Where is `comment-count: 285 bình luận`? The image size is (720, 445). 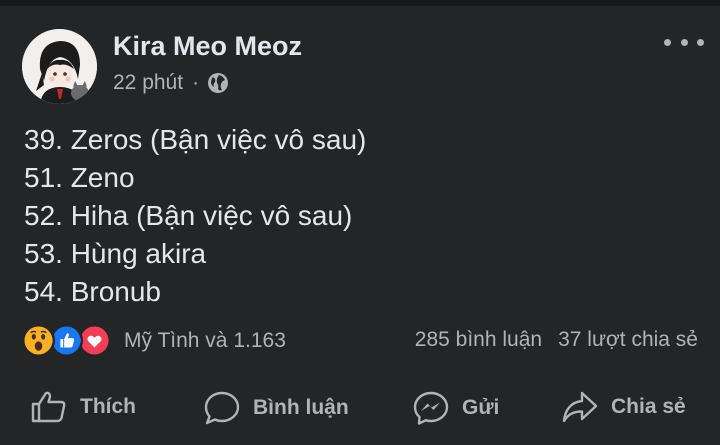
comment-count: 285 bình luận is located at coordinates (478, 340).